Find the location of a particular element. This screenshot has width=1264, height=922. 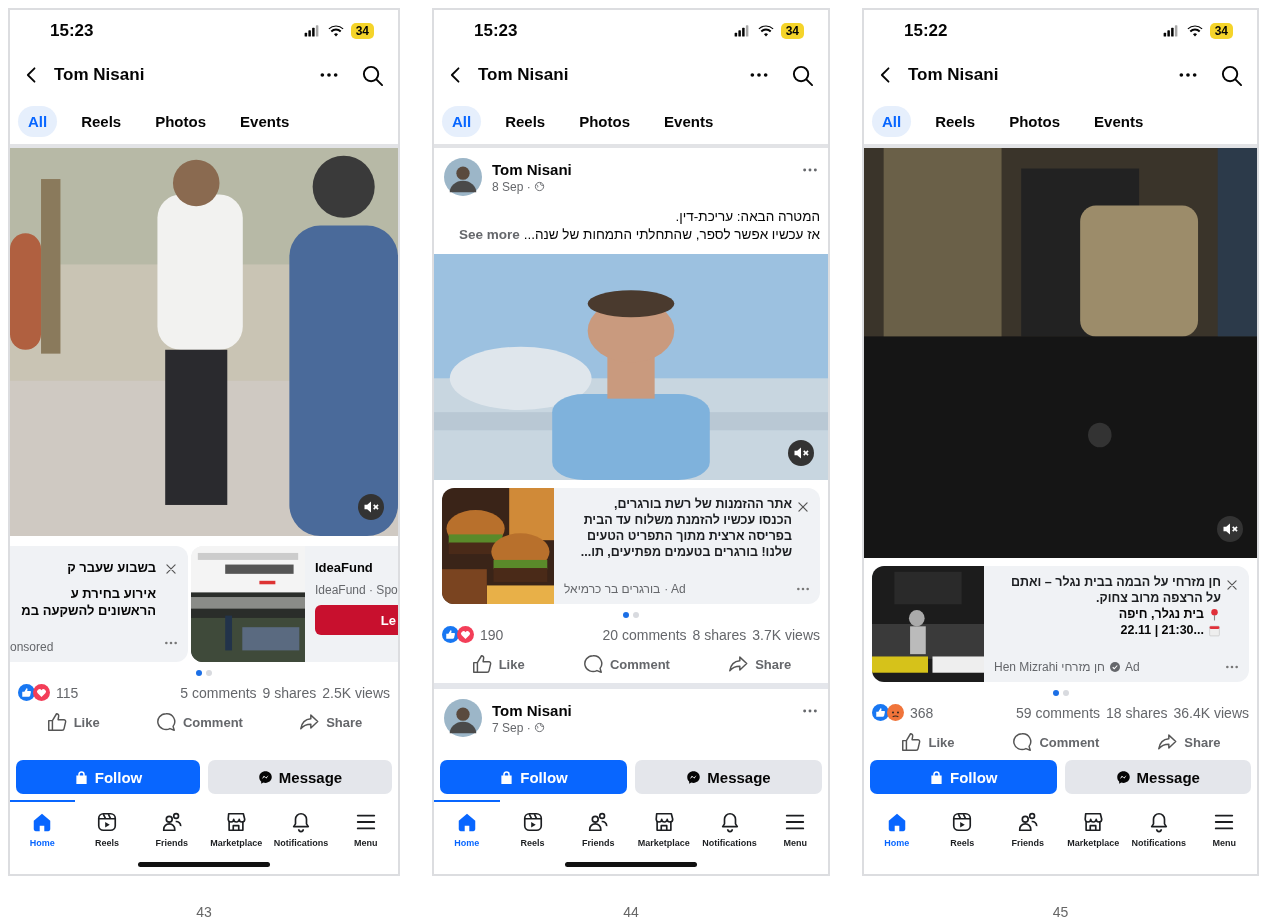

ad-title: בשבוע שעבר ק is located at coordinates (111, 567).